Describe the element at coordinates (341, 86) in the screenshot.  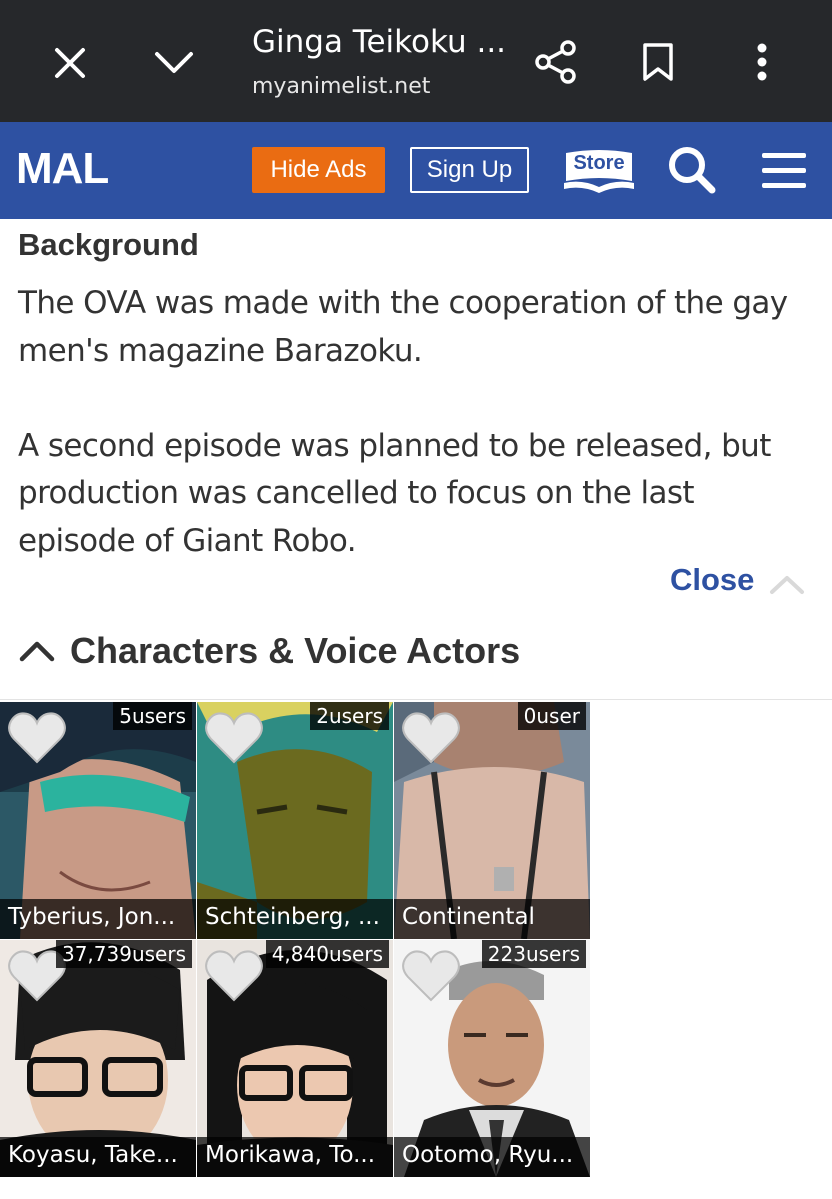
I see `page-url: myanimelist.net` at that location.